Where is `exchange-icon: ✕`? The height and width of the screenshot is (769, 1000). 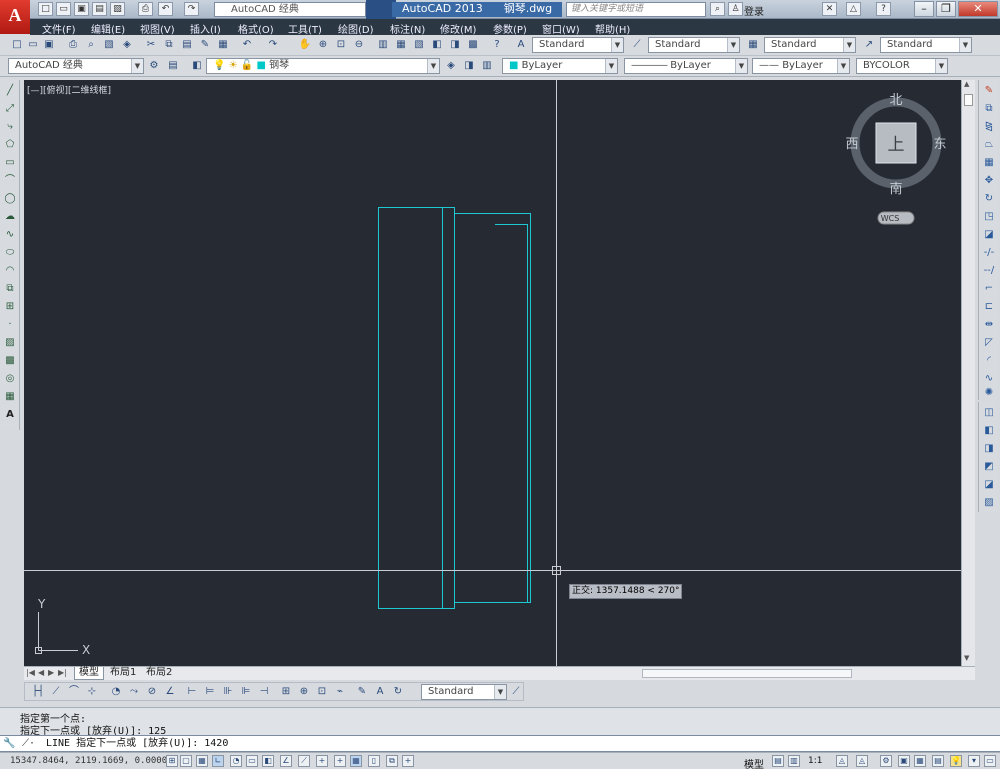 exchange-icon: ✕ is located at coordinates (829, 9).